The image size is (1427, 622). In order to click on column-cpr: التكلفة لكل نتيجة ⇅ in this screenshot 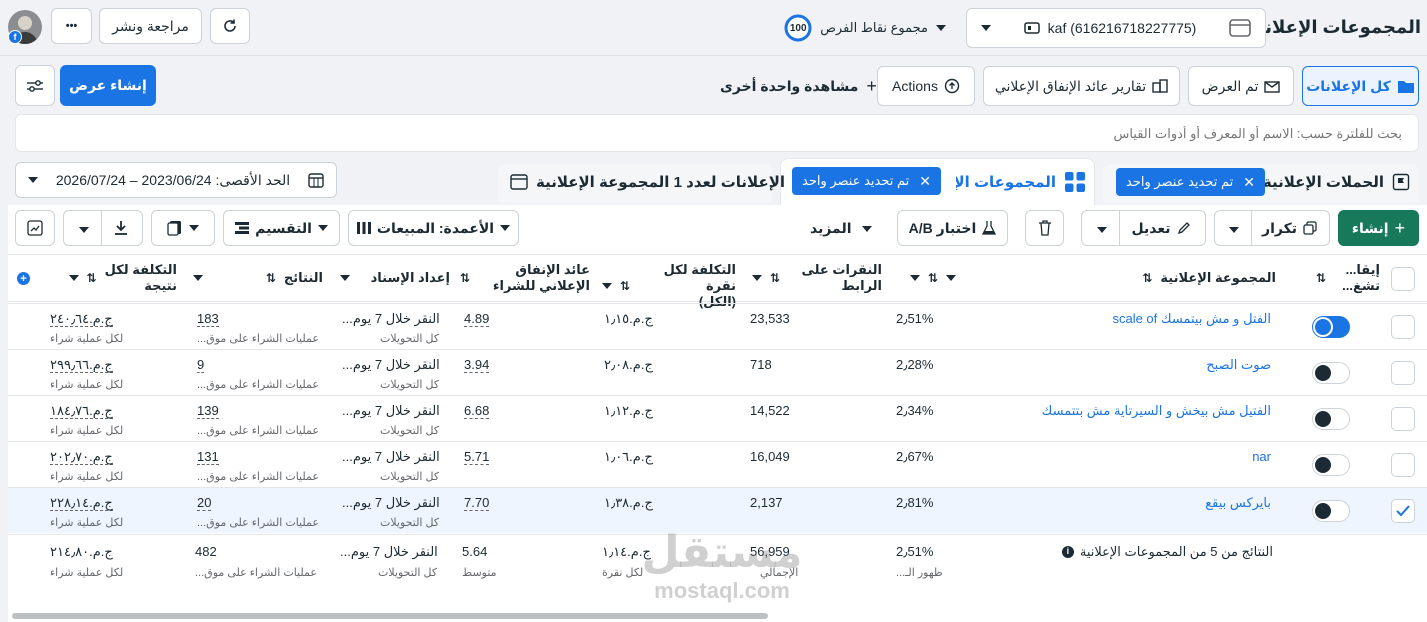, I will do `click(111, 278)`.